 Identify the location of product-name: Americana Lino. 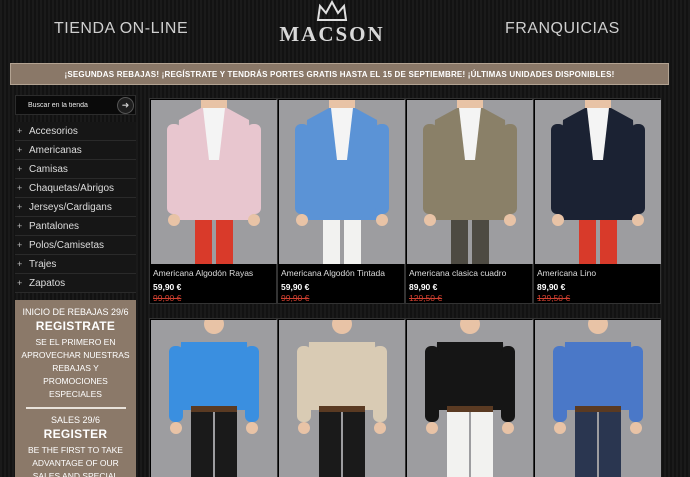
(597, 273).